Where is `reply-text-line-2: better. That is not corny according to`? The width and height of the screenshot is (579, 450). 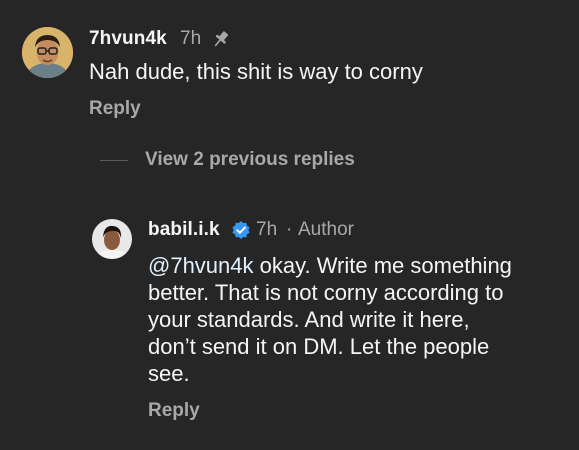
reply-text-line-2: better. That is not corny according to is located at coordinates (326, 292).